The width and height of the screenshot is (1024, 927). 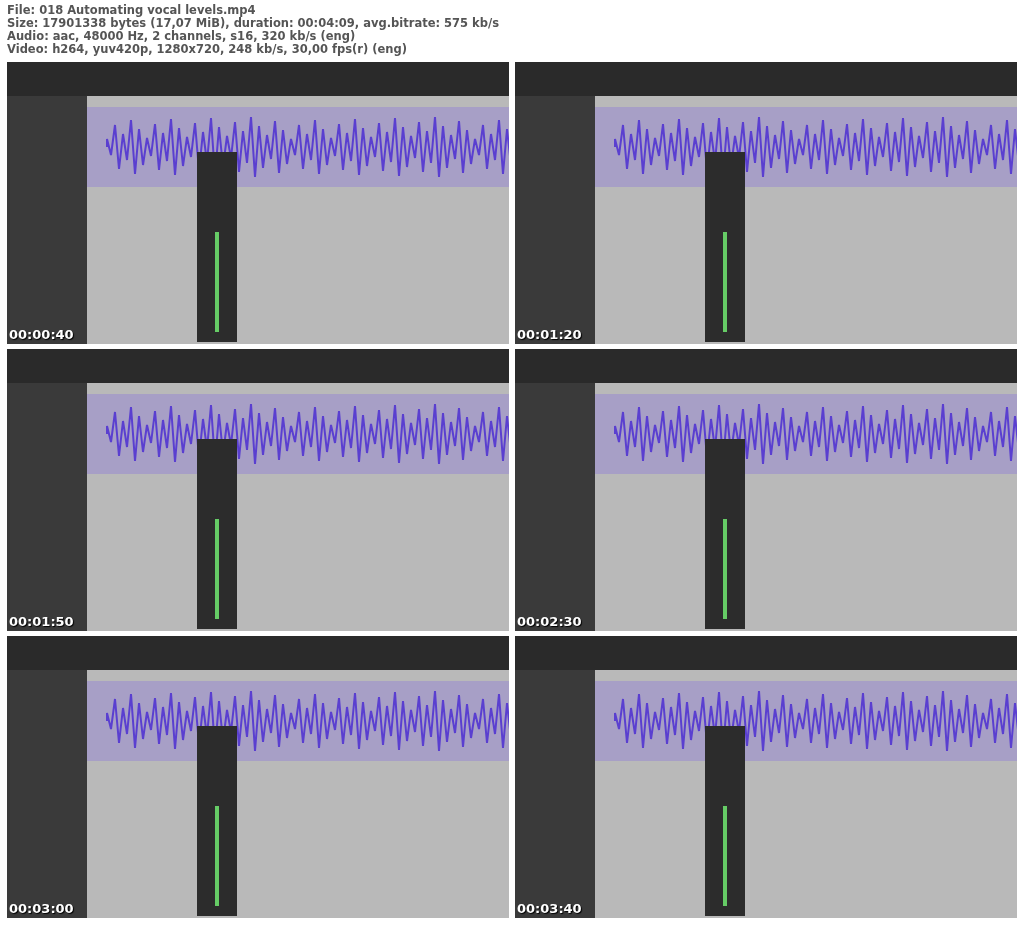 I want to click on file-info-text: Size: 17901338 bytes (17,07 MiB), duration: 00:04:09, avg.bitrate: 575 kb/s, so click(x=253, y=23).